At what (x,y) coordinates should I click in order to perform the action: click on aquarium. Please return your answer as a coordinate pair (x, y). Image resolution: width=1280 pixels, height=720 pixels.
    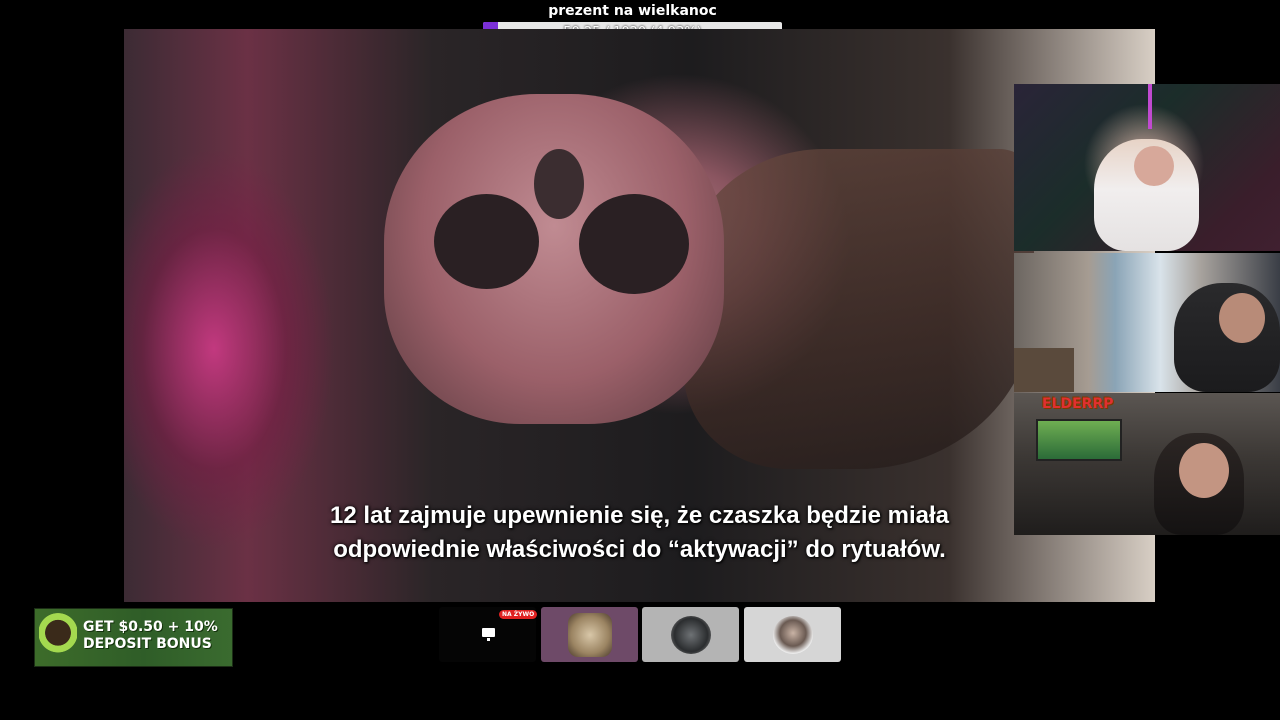
    Looking at the image, I should click on (1079, 440).